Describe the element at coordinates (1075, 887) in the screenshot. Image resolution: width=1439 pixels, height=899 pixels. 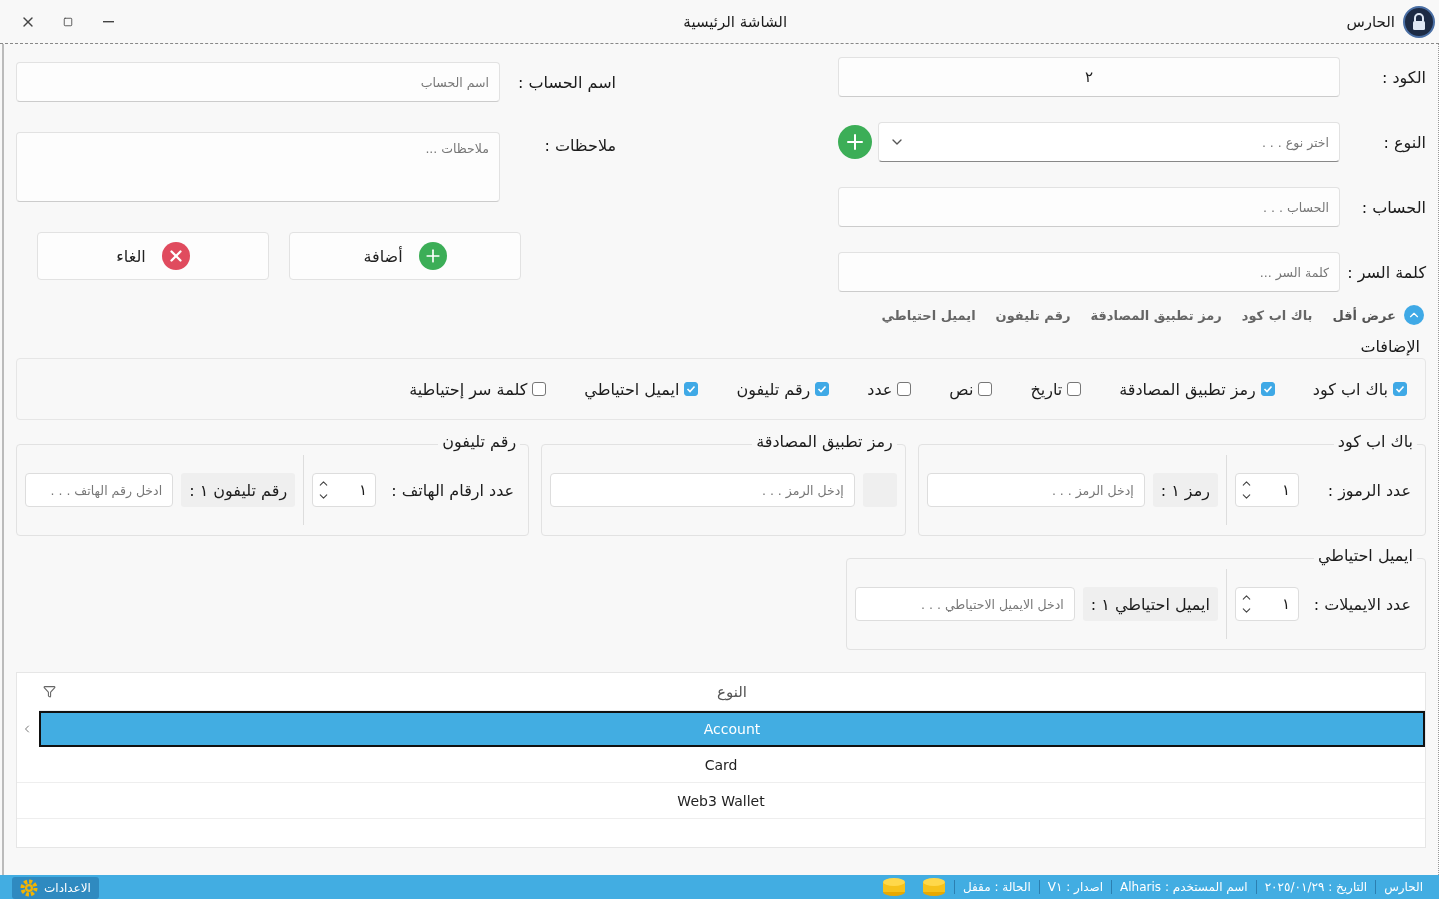
I see `status-item: اصدار : V١` at that location.